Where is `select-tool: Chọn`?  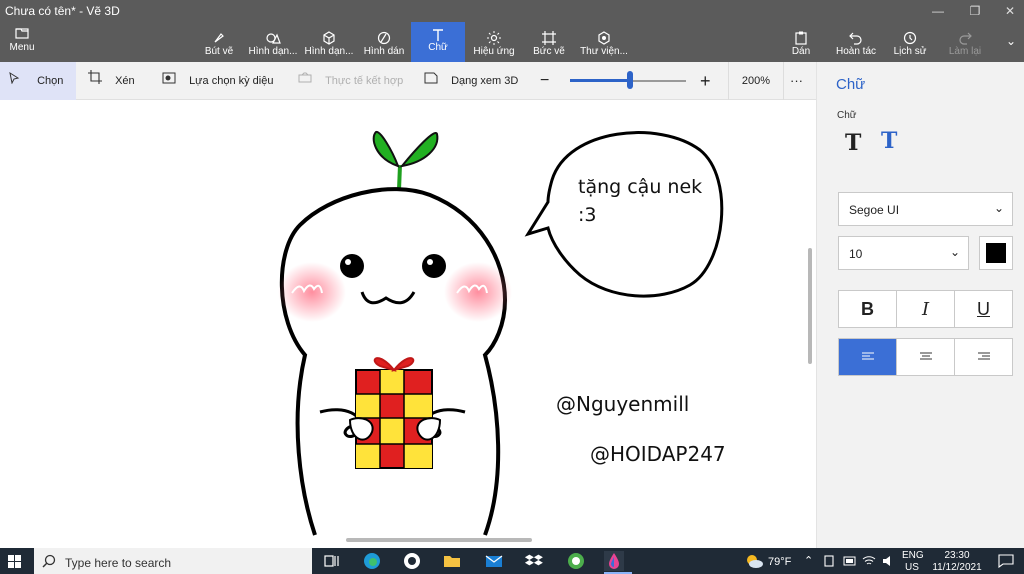 select-tool: Chọn is located at coordinates (38, 81).